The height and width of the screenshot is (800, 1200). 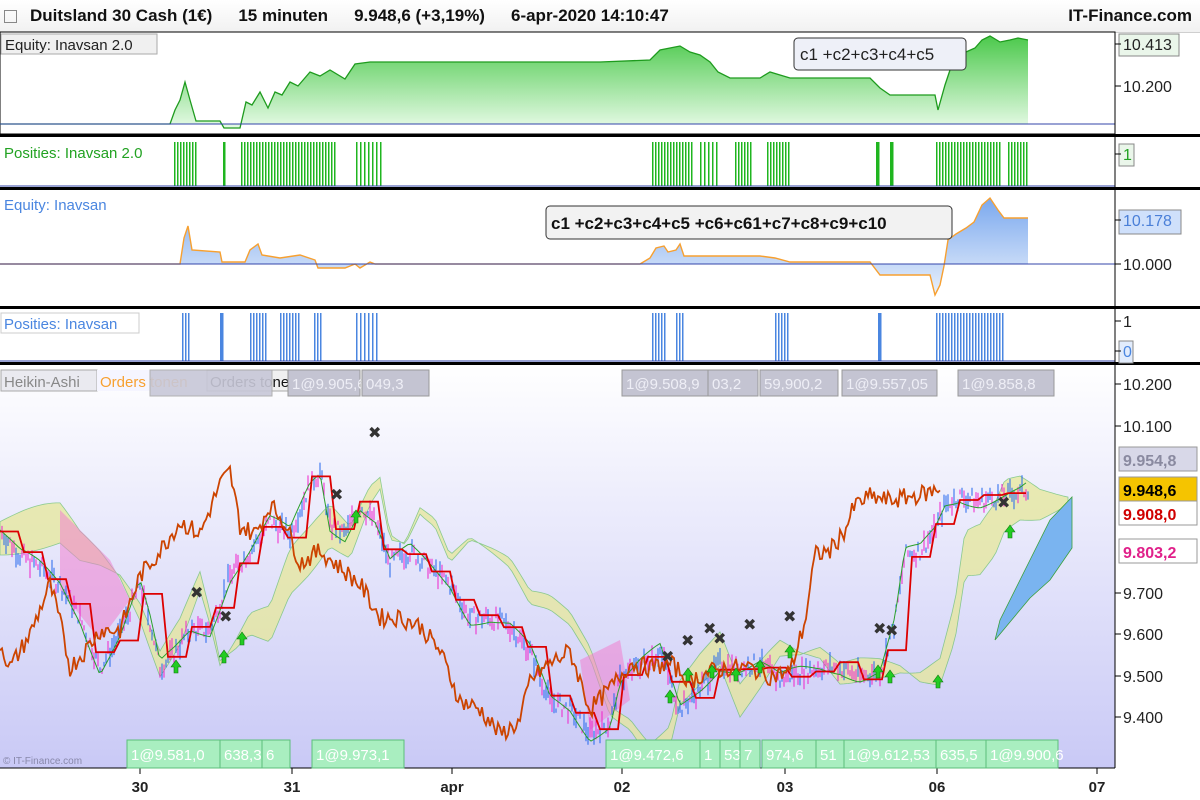 I want to click on pos2-axis-label: 1, so click(x=1127, y=155).